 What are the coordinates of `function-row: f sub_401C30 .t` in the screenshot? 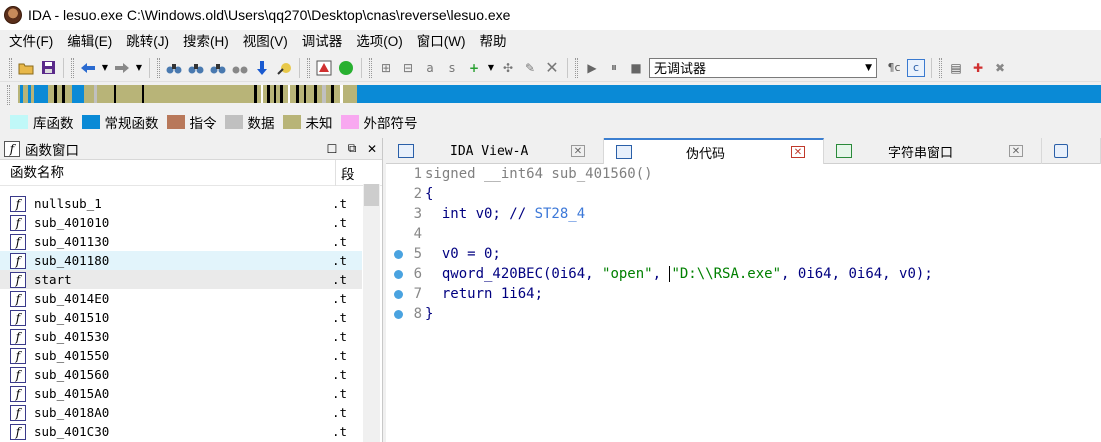 It's located at (181, 431).